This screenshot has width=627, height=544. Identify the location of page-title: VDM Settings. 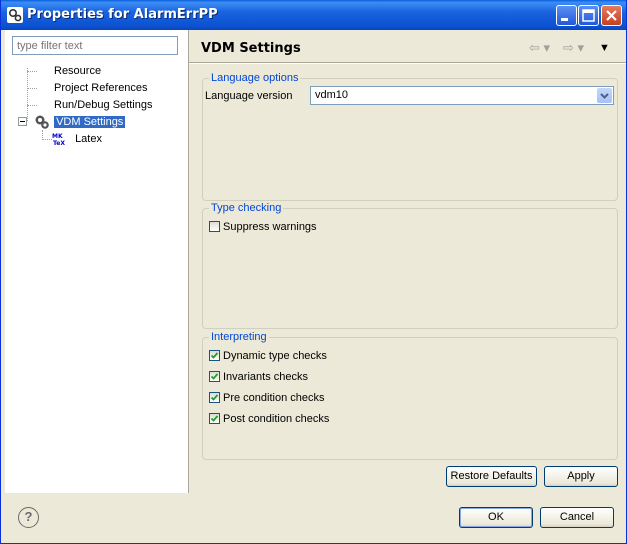
(251, 48).